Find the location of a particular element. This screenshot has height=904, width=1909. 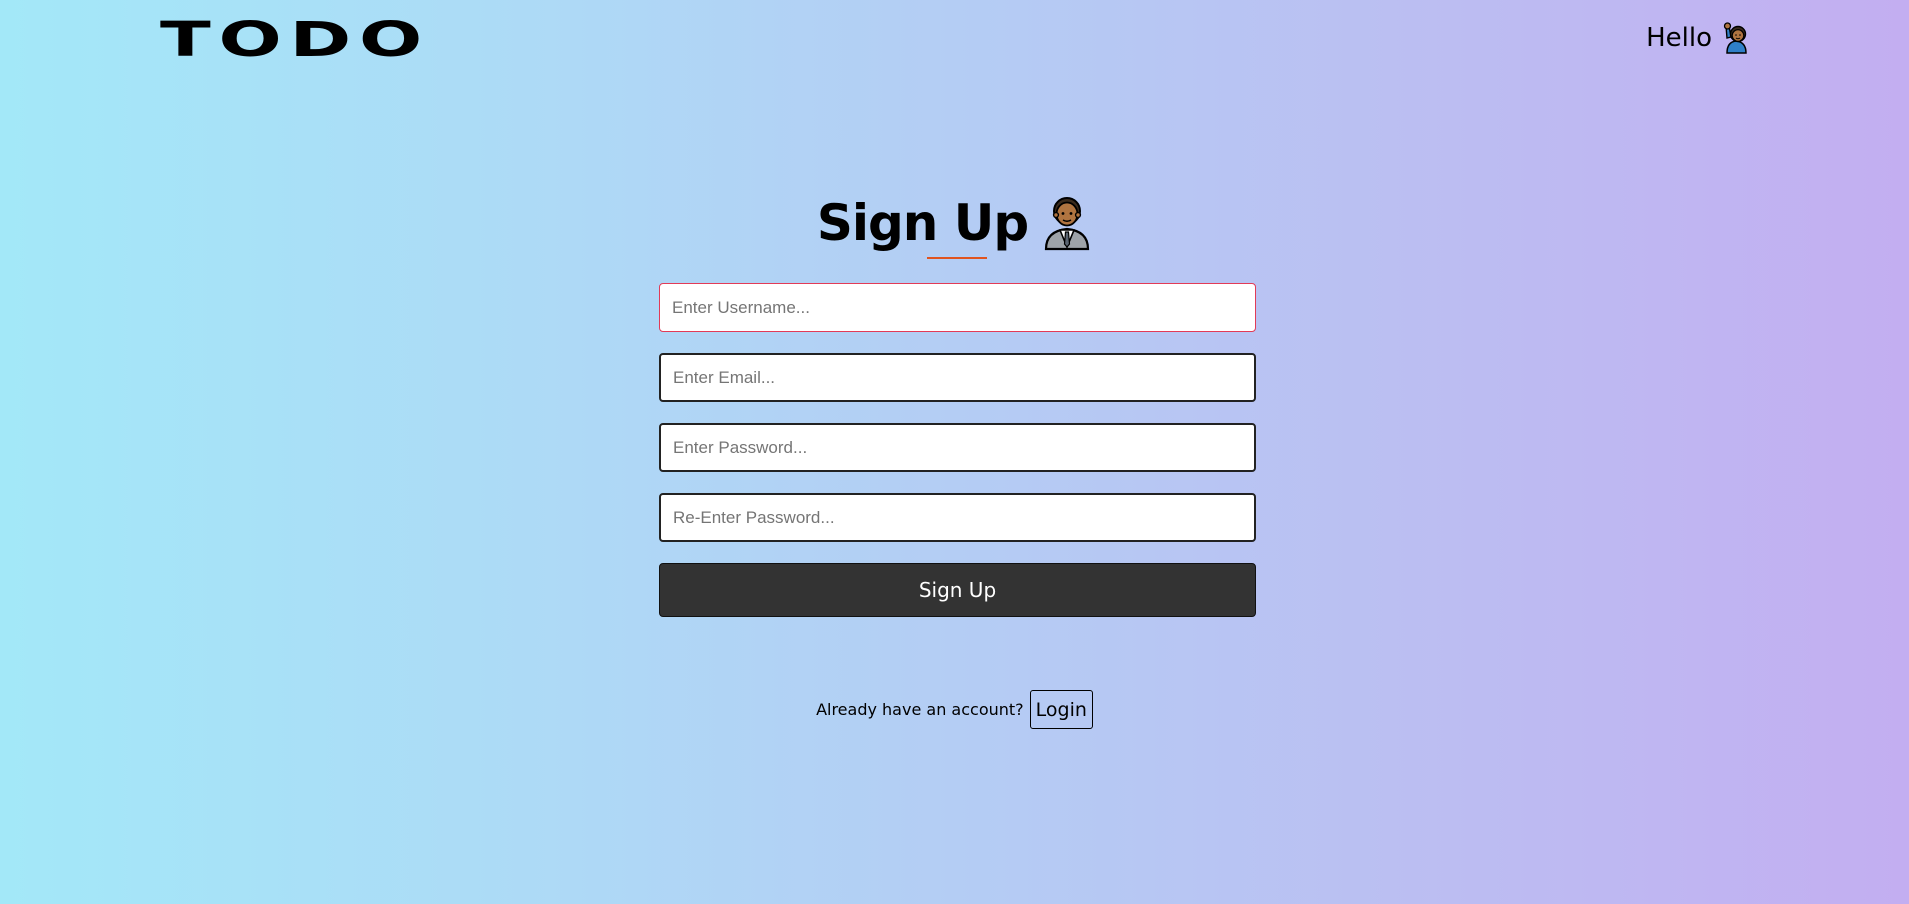

login-prompt-text: Already have an account? is located at coordinates (920, 709).